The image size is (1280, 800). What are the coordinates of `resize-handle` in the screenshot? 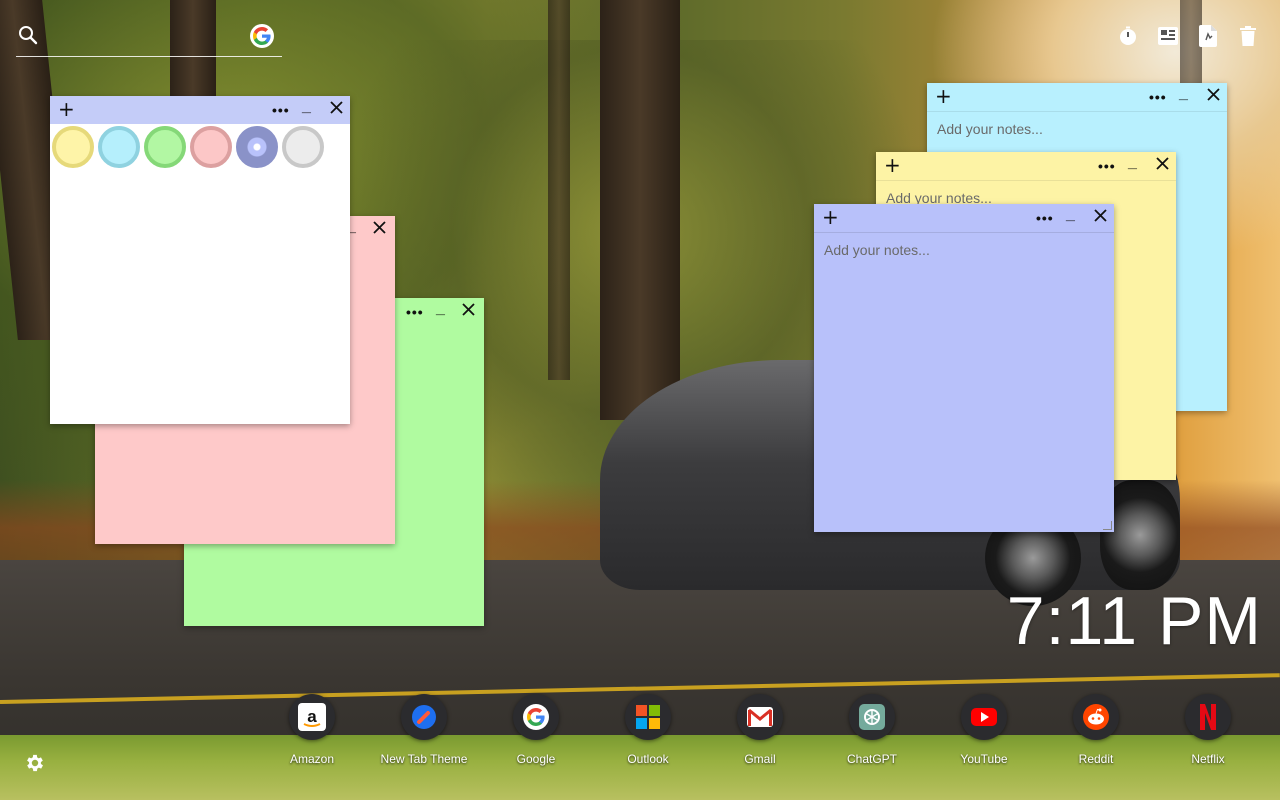 It's located at (1107, 525).